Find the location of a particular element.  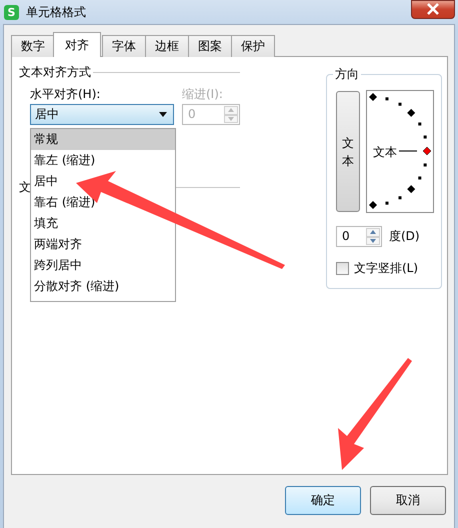

checkbox-label: 文字竖排(L) is located at coordinates (386, 268).